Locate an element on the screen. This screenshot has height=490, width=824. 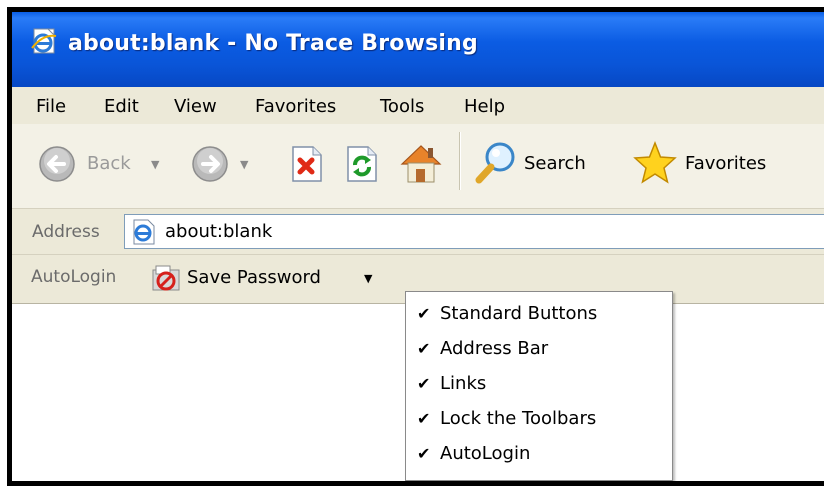
back-arrow-icon is located at coordinates (57, 164).